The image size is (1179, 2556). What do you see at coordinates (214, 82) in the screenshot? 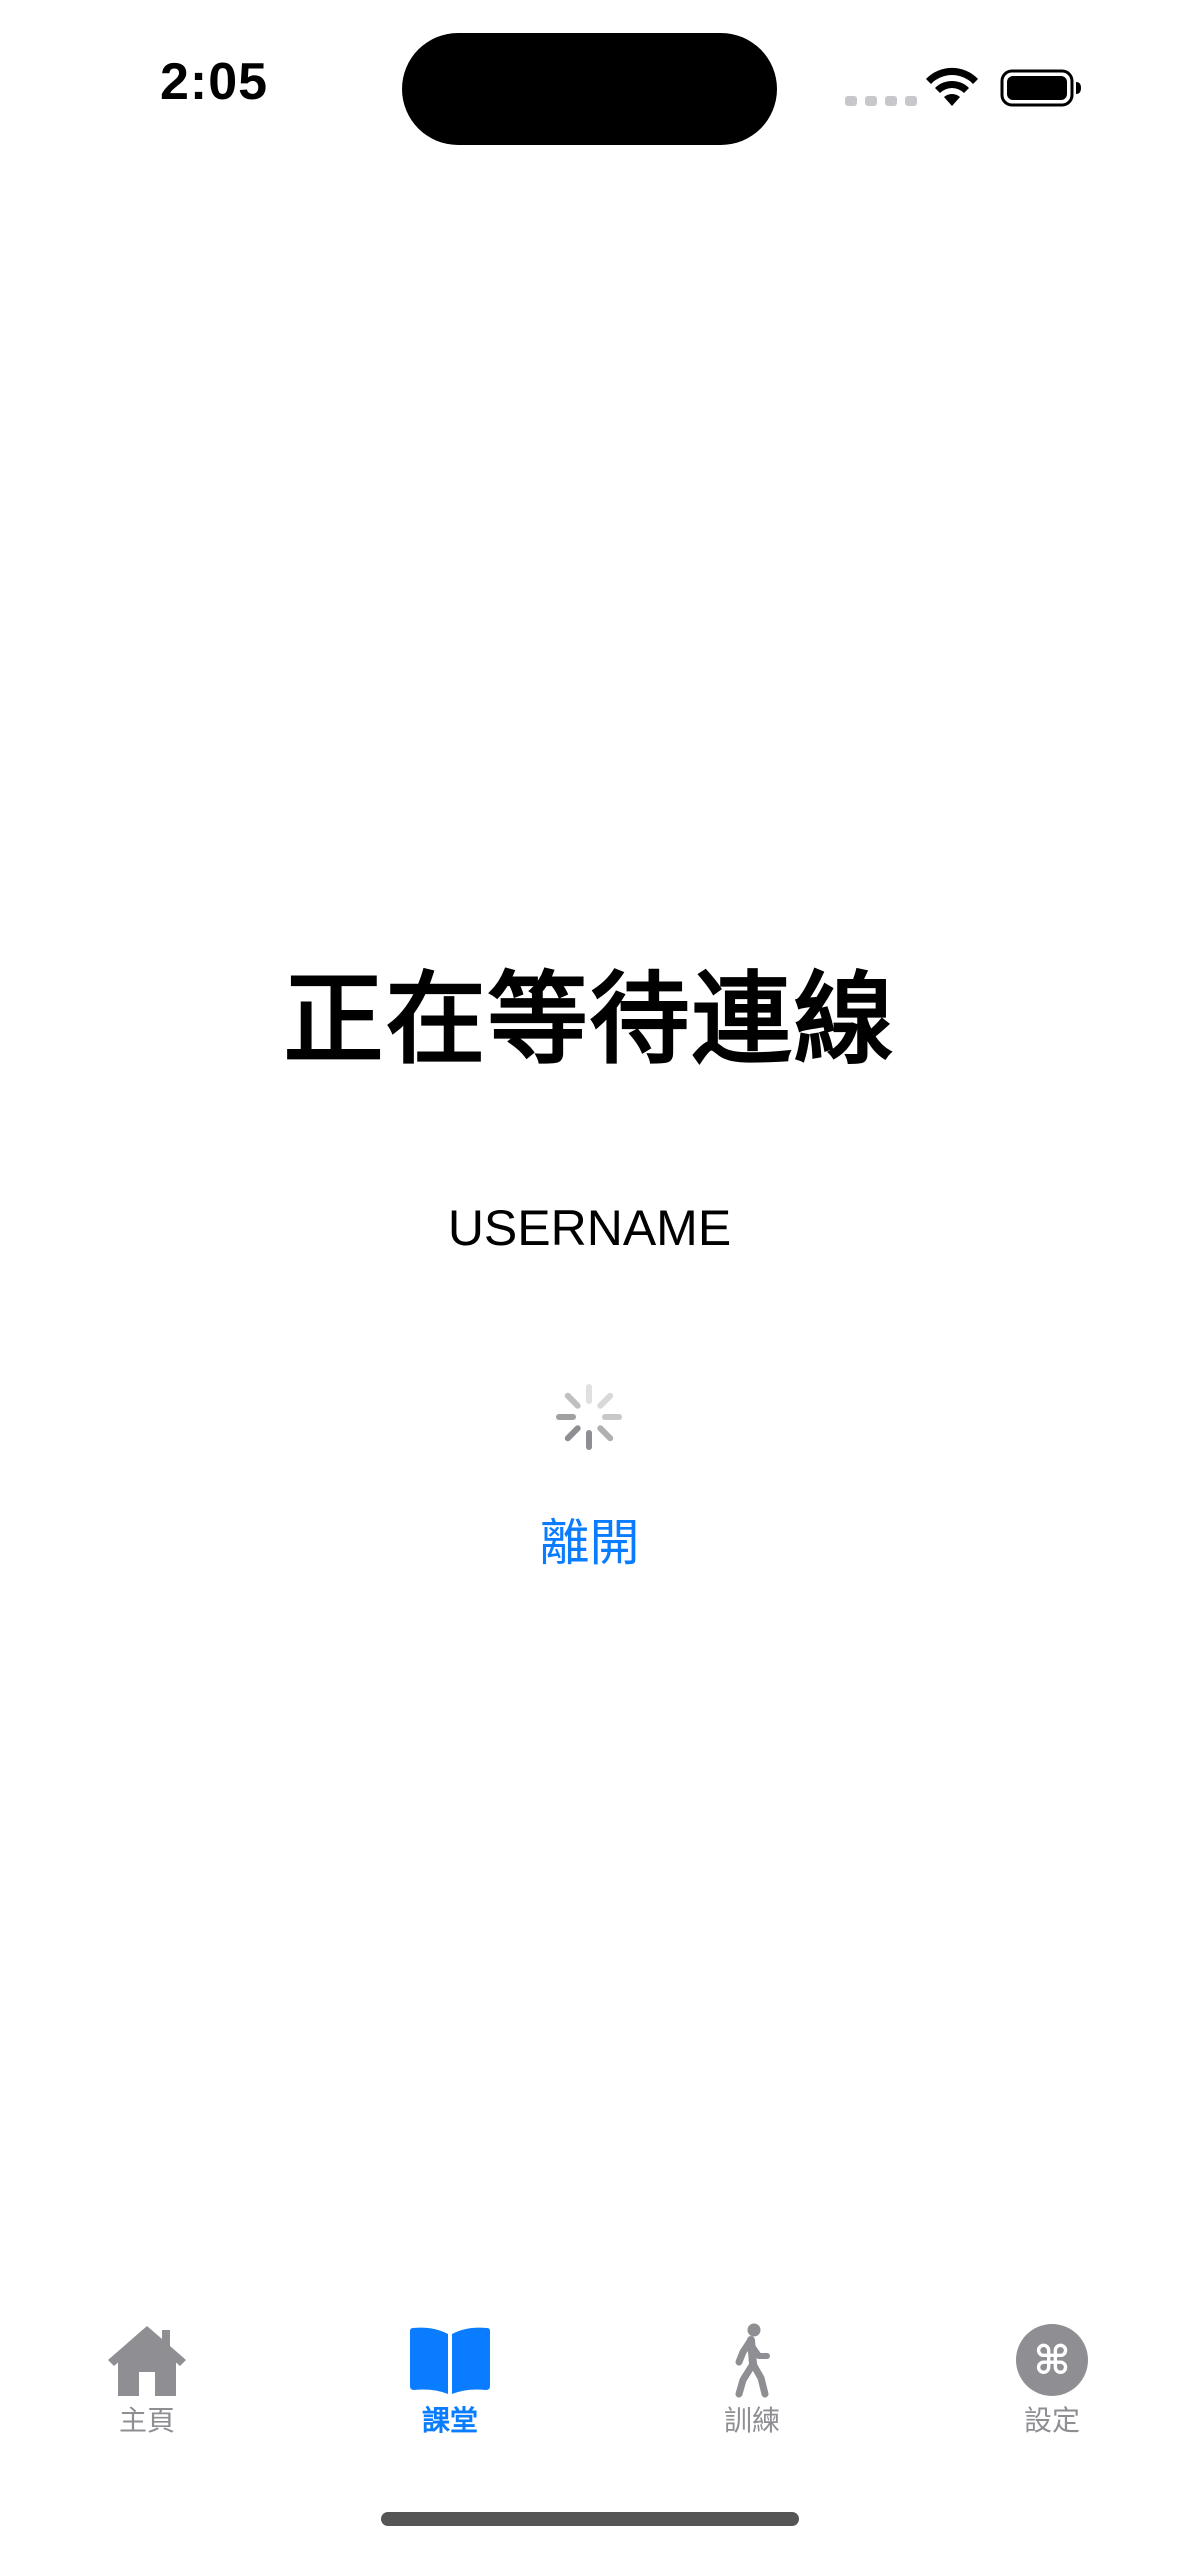
I see `status-time: 2:05` at bounding box center [214, 82].